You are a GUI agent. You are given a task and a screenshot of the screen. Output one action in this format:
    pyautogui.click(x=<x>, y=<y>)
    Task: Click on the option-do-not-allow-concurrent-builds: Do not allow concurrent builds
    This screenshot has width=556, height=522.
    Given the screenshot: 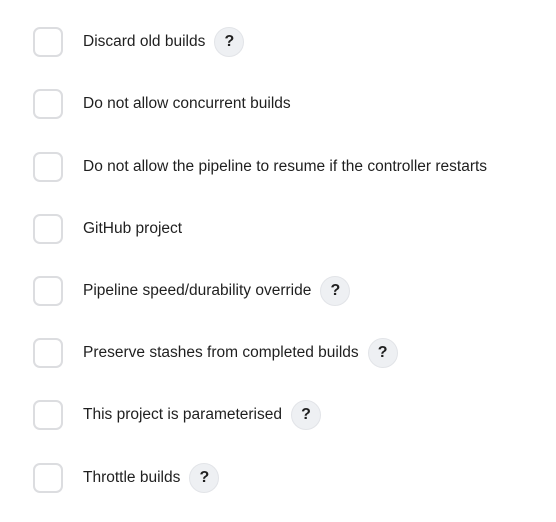 What is the action you would take?
    pyautogui.click(x=162, y=104)
    